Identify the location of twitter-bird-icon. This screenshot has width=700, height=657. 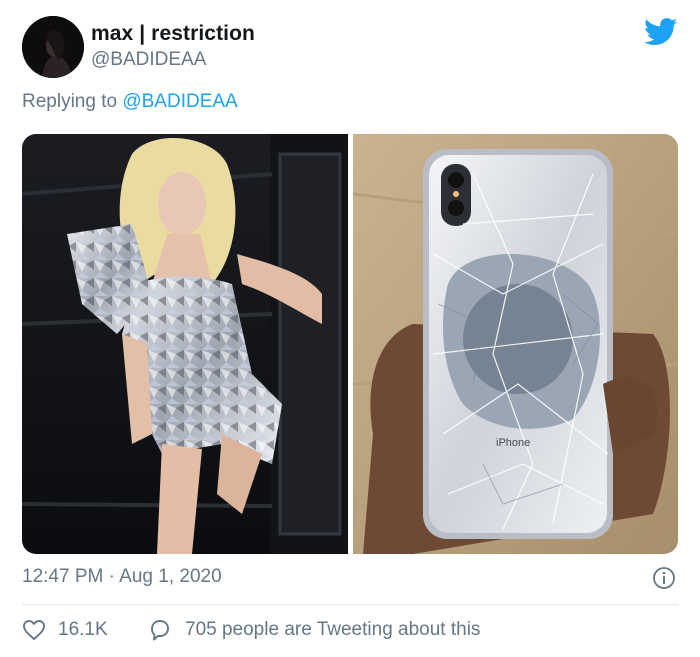
(661, 32).